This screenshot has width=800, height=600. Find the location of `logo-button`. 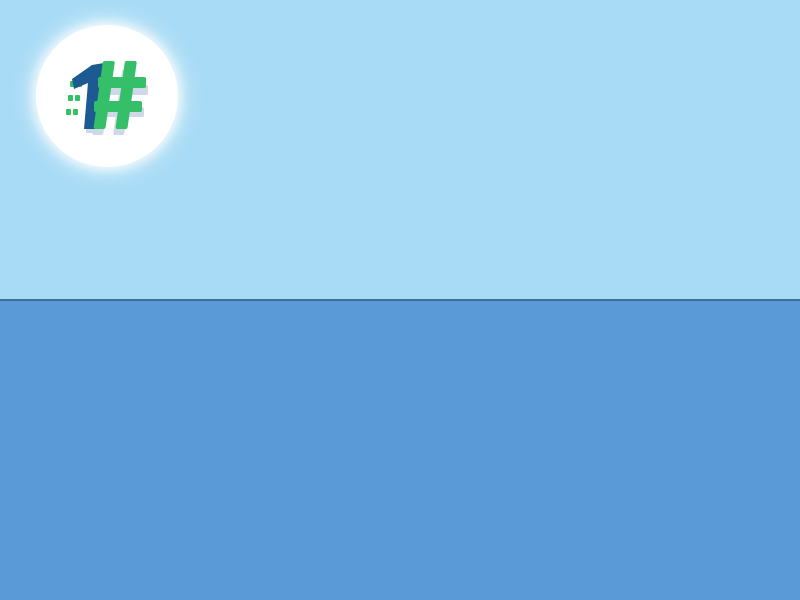

logo-button is located at coordinates (107, 96).